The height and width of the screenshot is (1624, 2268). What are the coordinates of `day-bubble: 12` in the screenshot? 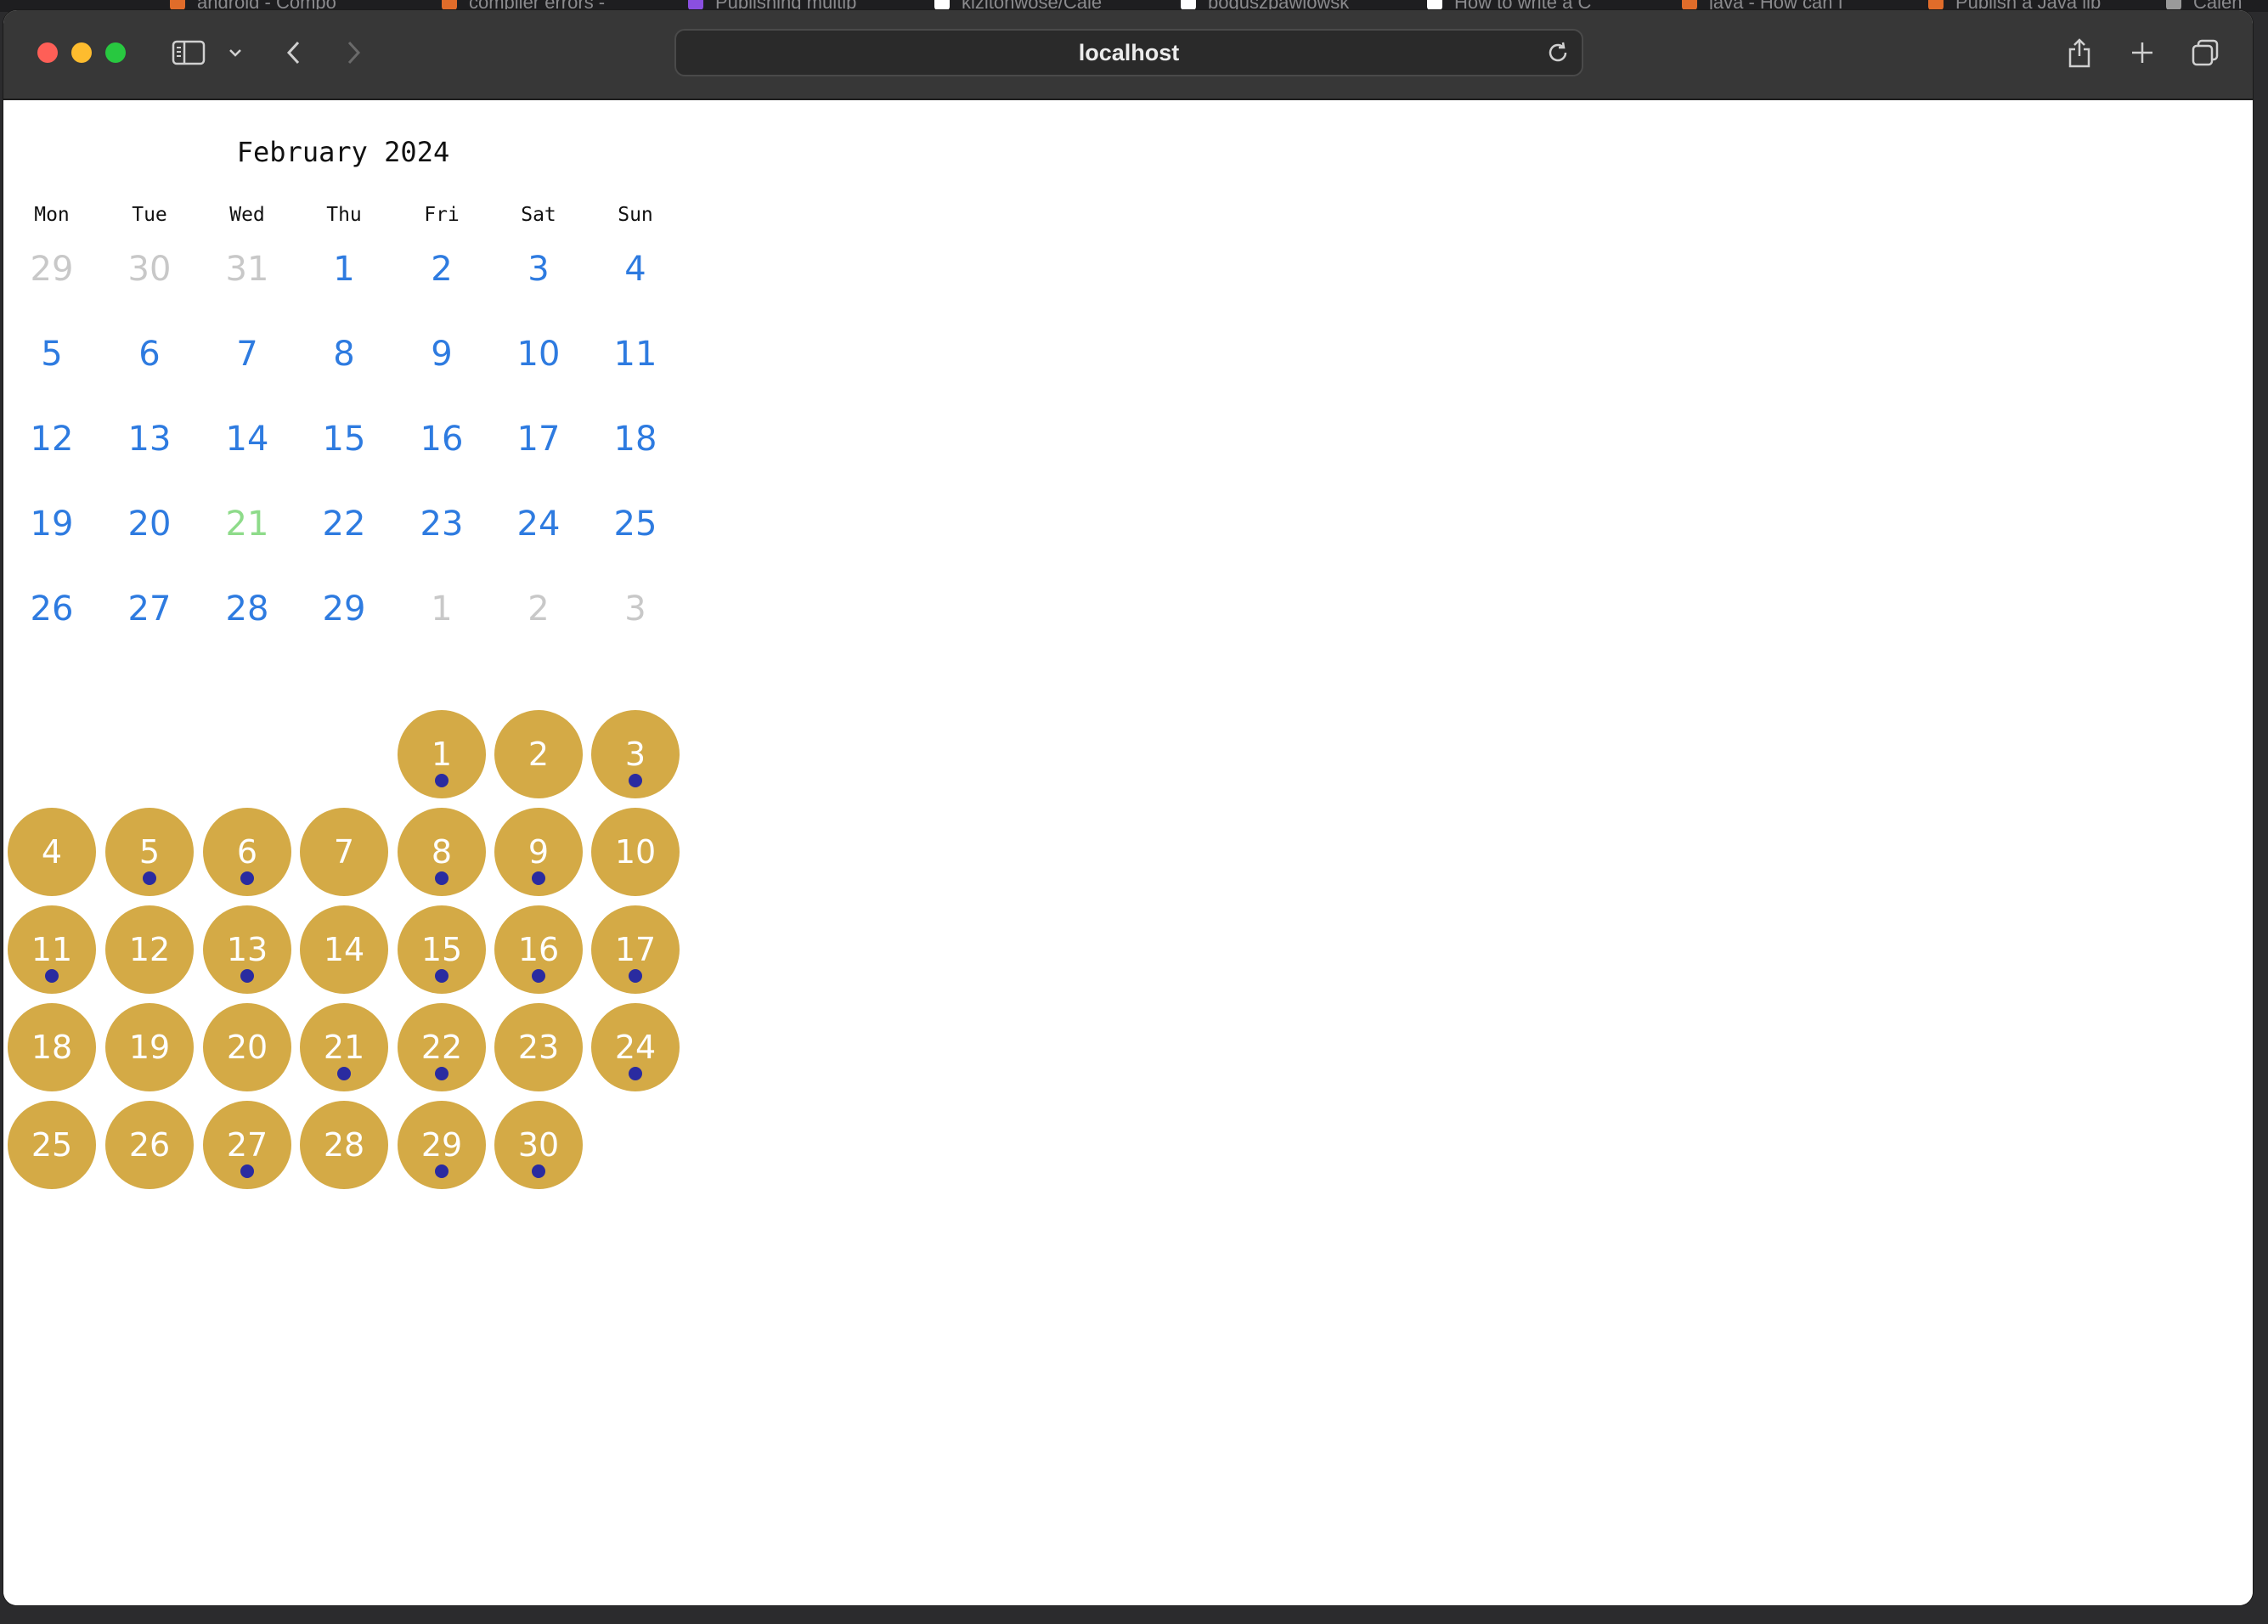 It's located at (149, 950).